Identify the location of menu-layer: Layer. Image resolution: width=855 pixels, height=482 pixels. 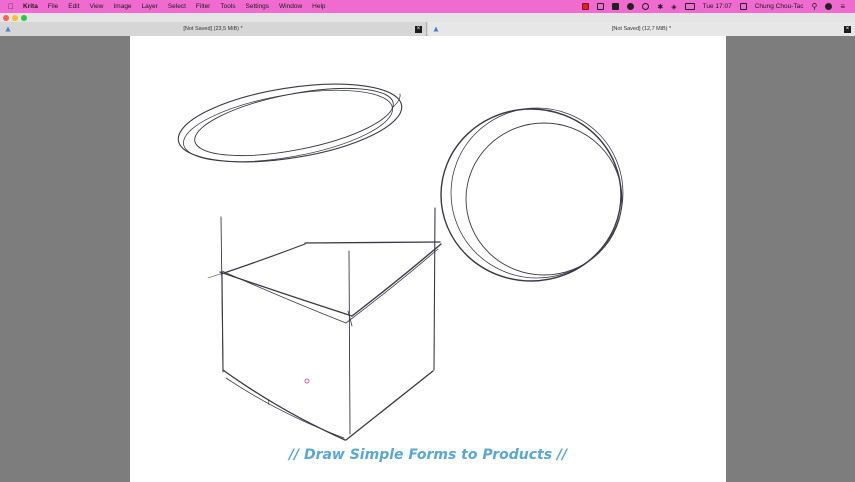
(150, 6).